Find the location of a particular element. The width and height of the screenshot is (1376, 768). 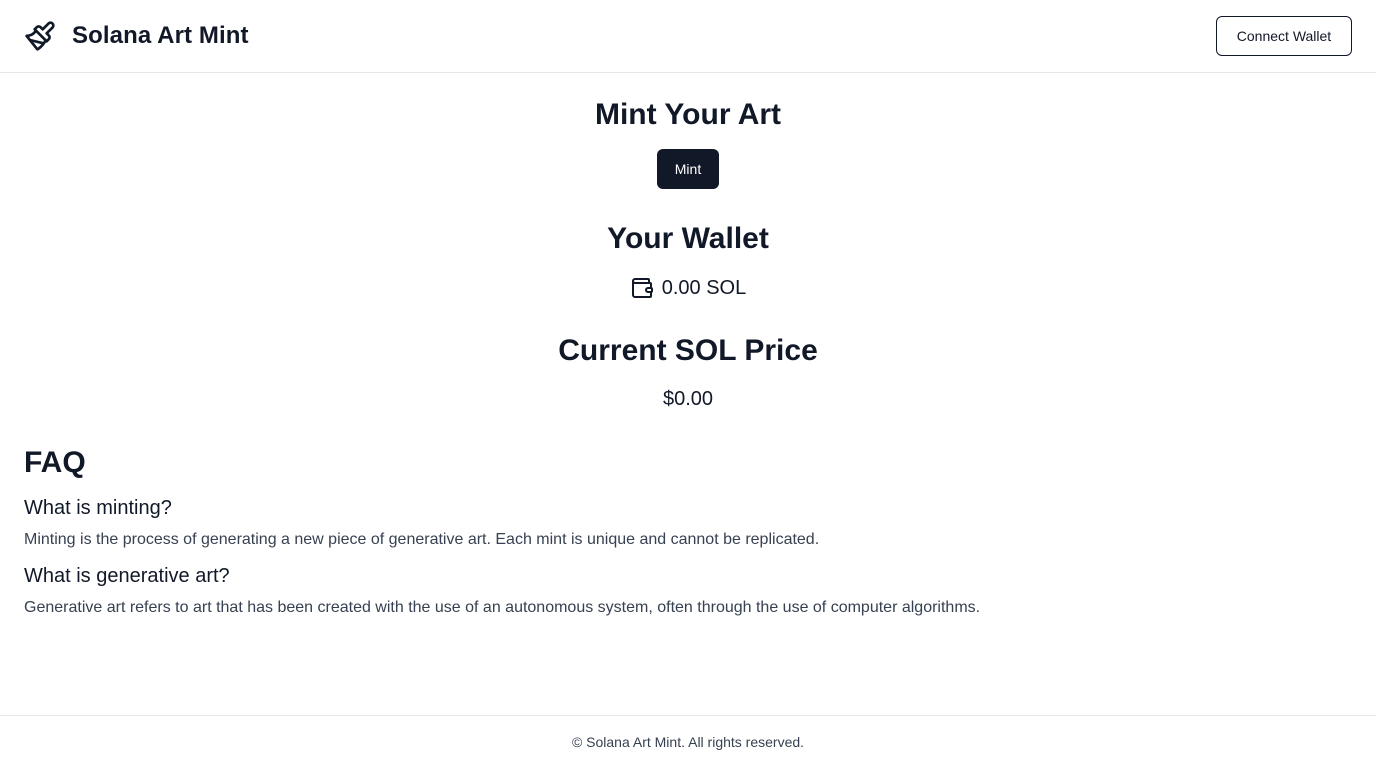

footer: © Solana Art Mint. All rights reserved. is located at coordinates (688, 741).